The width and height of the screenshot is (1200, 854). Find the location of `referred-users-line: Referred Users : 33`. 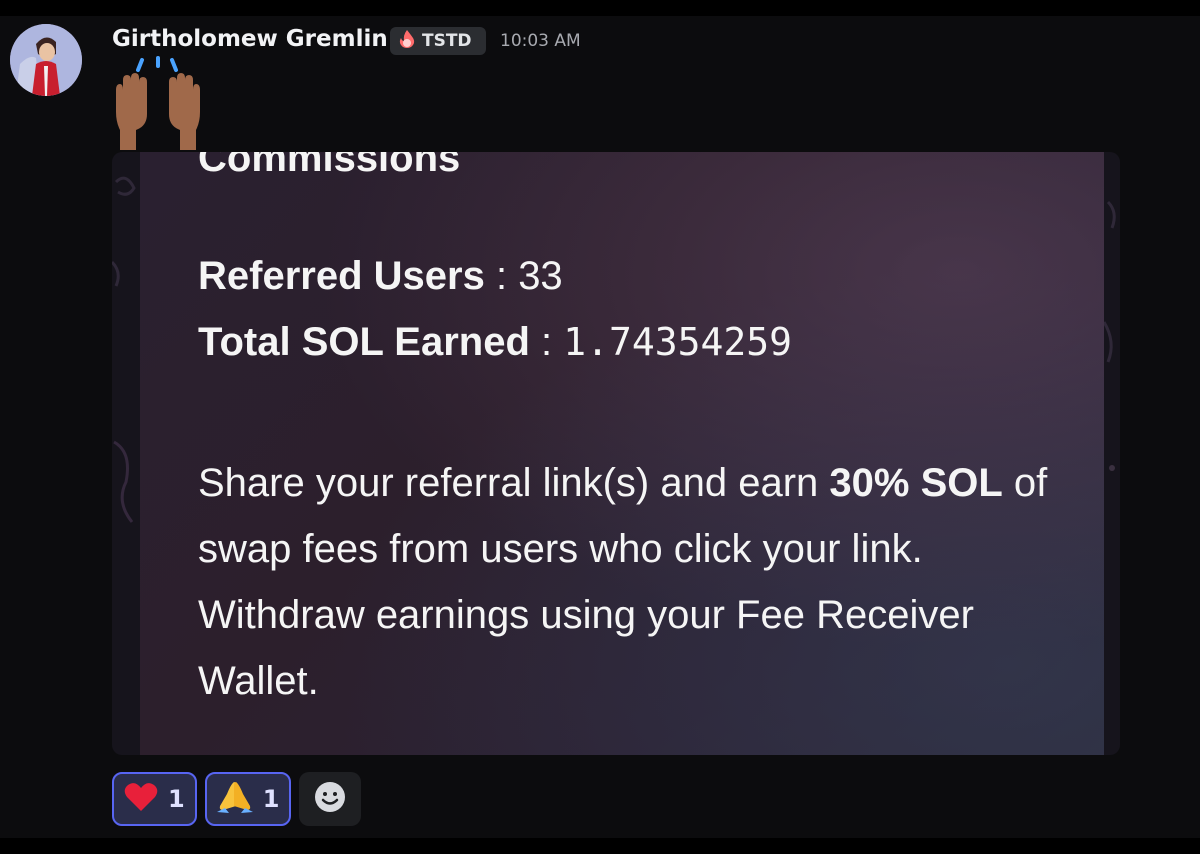

referred-users-line: Referred Users : 33 is located at coordinates (380, 276).